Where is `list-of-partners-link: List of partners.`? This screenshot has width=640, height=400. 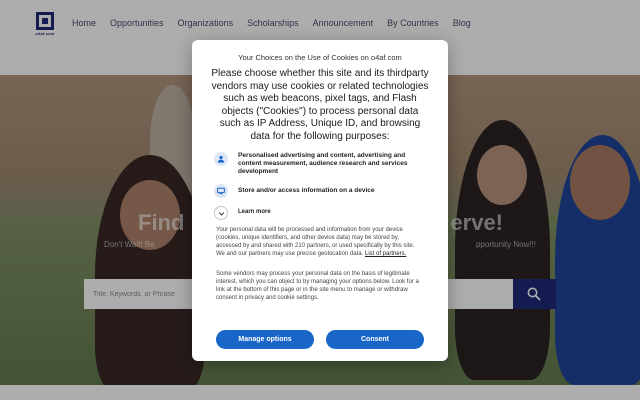 list-of-partners-link: List of partners. is located at coordinates (385, 254).